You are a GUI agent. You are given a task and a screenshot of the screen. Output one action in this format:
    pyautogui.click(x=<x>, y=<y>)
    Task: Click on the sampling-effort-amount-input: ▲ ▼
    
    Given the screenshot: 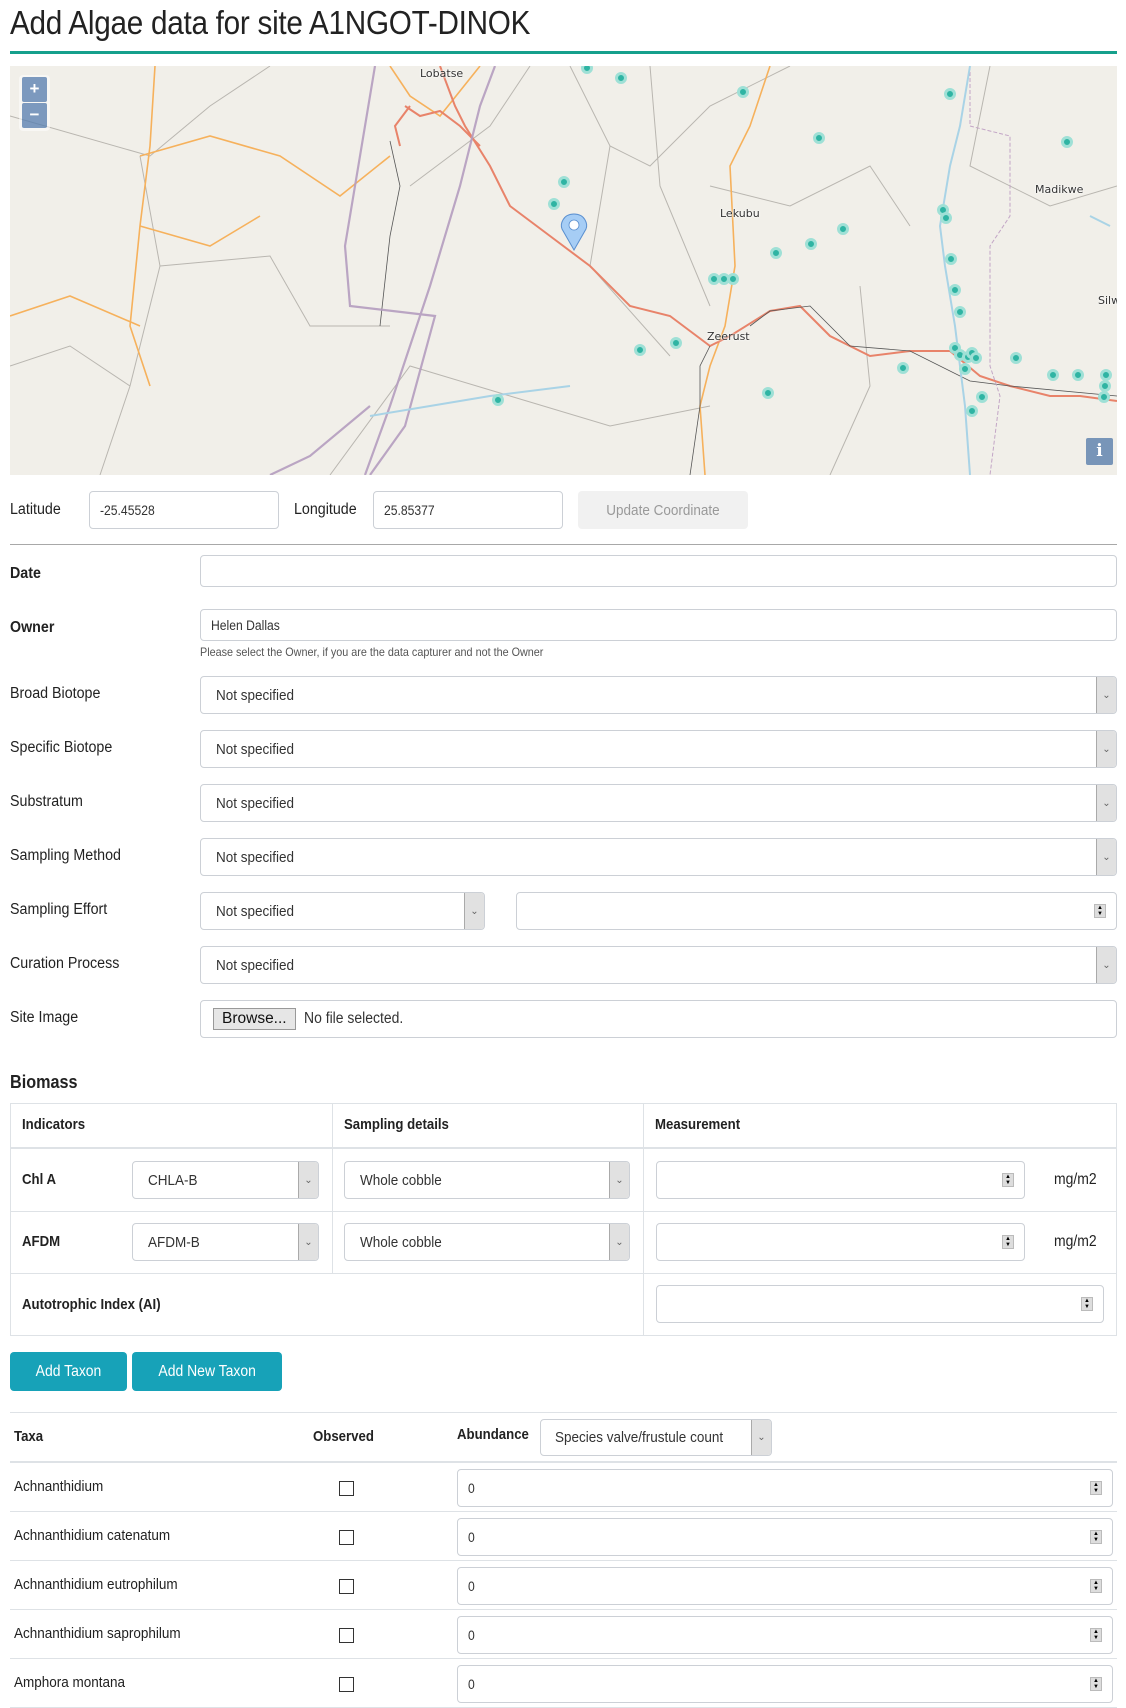 What is the action you would take?
    pyautogui.click(x=816, y=911)
    